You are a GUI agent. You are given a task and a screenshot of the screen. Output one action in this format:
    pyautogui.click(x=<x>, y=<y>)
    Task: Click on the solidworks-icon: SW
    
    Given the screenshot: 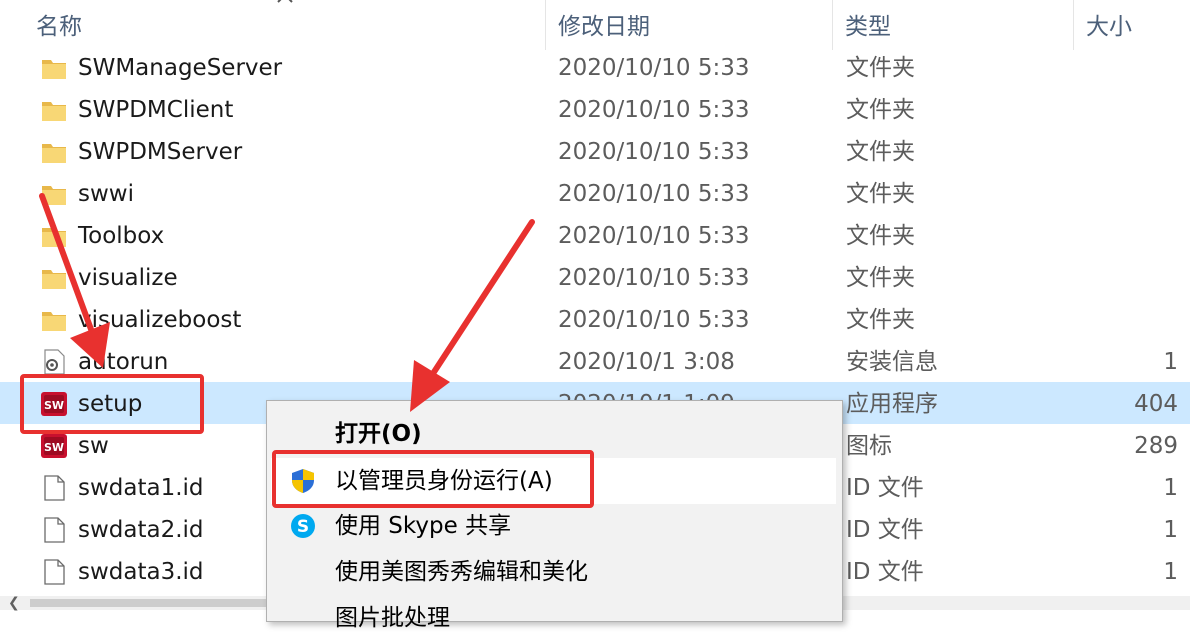 What is the action you would take?
    pyautogui.click(x=54, y=446)
    